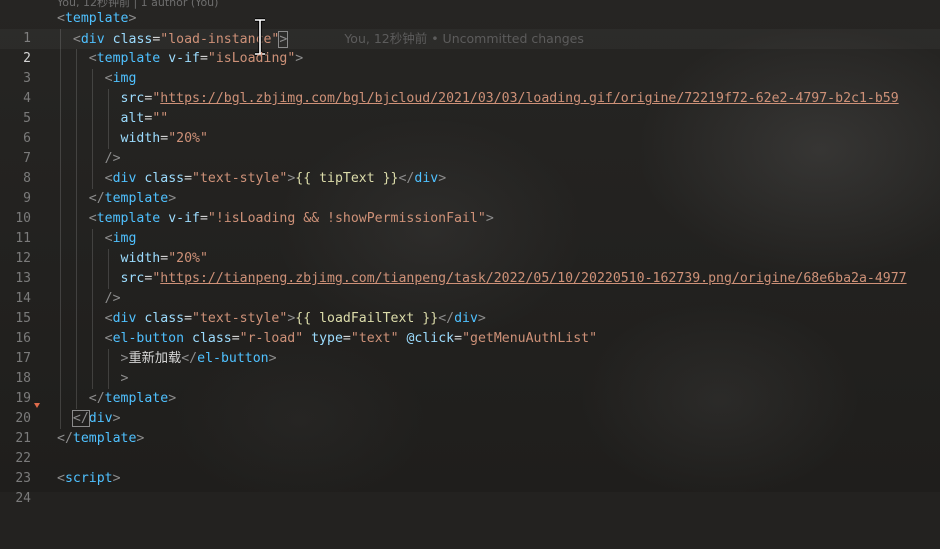 This screenshot has width=940, height=549. I want to click on code-line: 10 </template>, so click(470, 207).